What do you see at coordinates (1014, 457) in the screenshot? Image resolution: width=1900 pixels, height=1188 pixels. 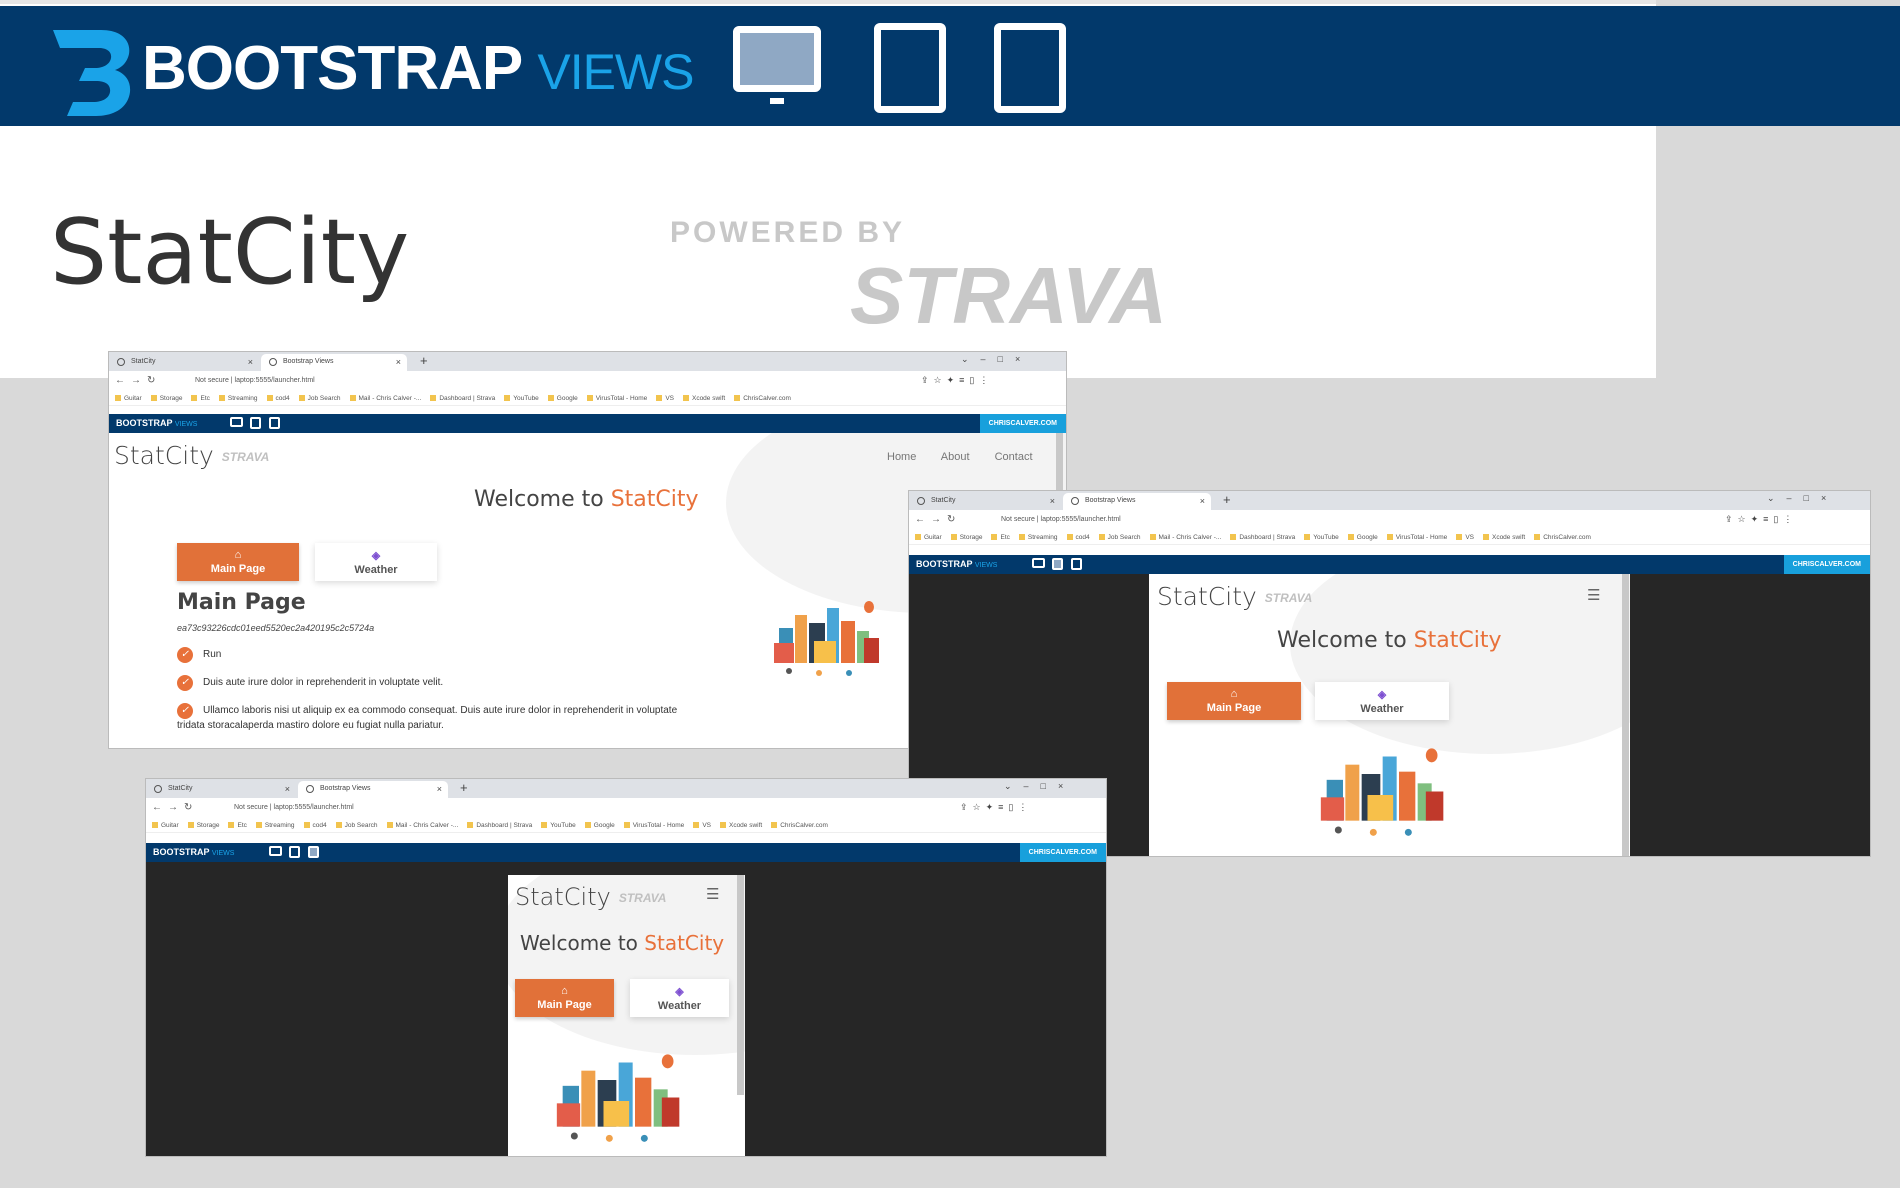 I see `nav-contact-link: Contact` at bounding box center [1014, 457].